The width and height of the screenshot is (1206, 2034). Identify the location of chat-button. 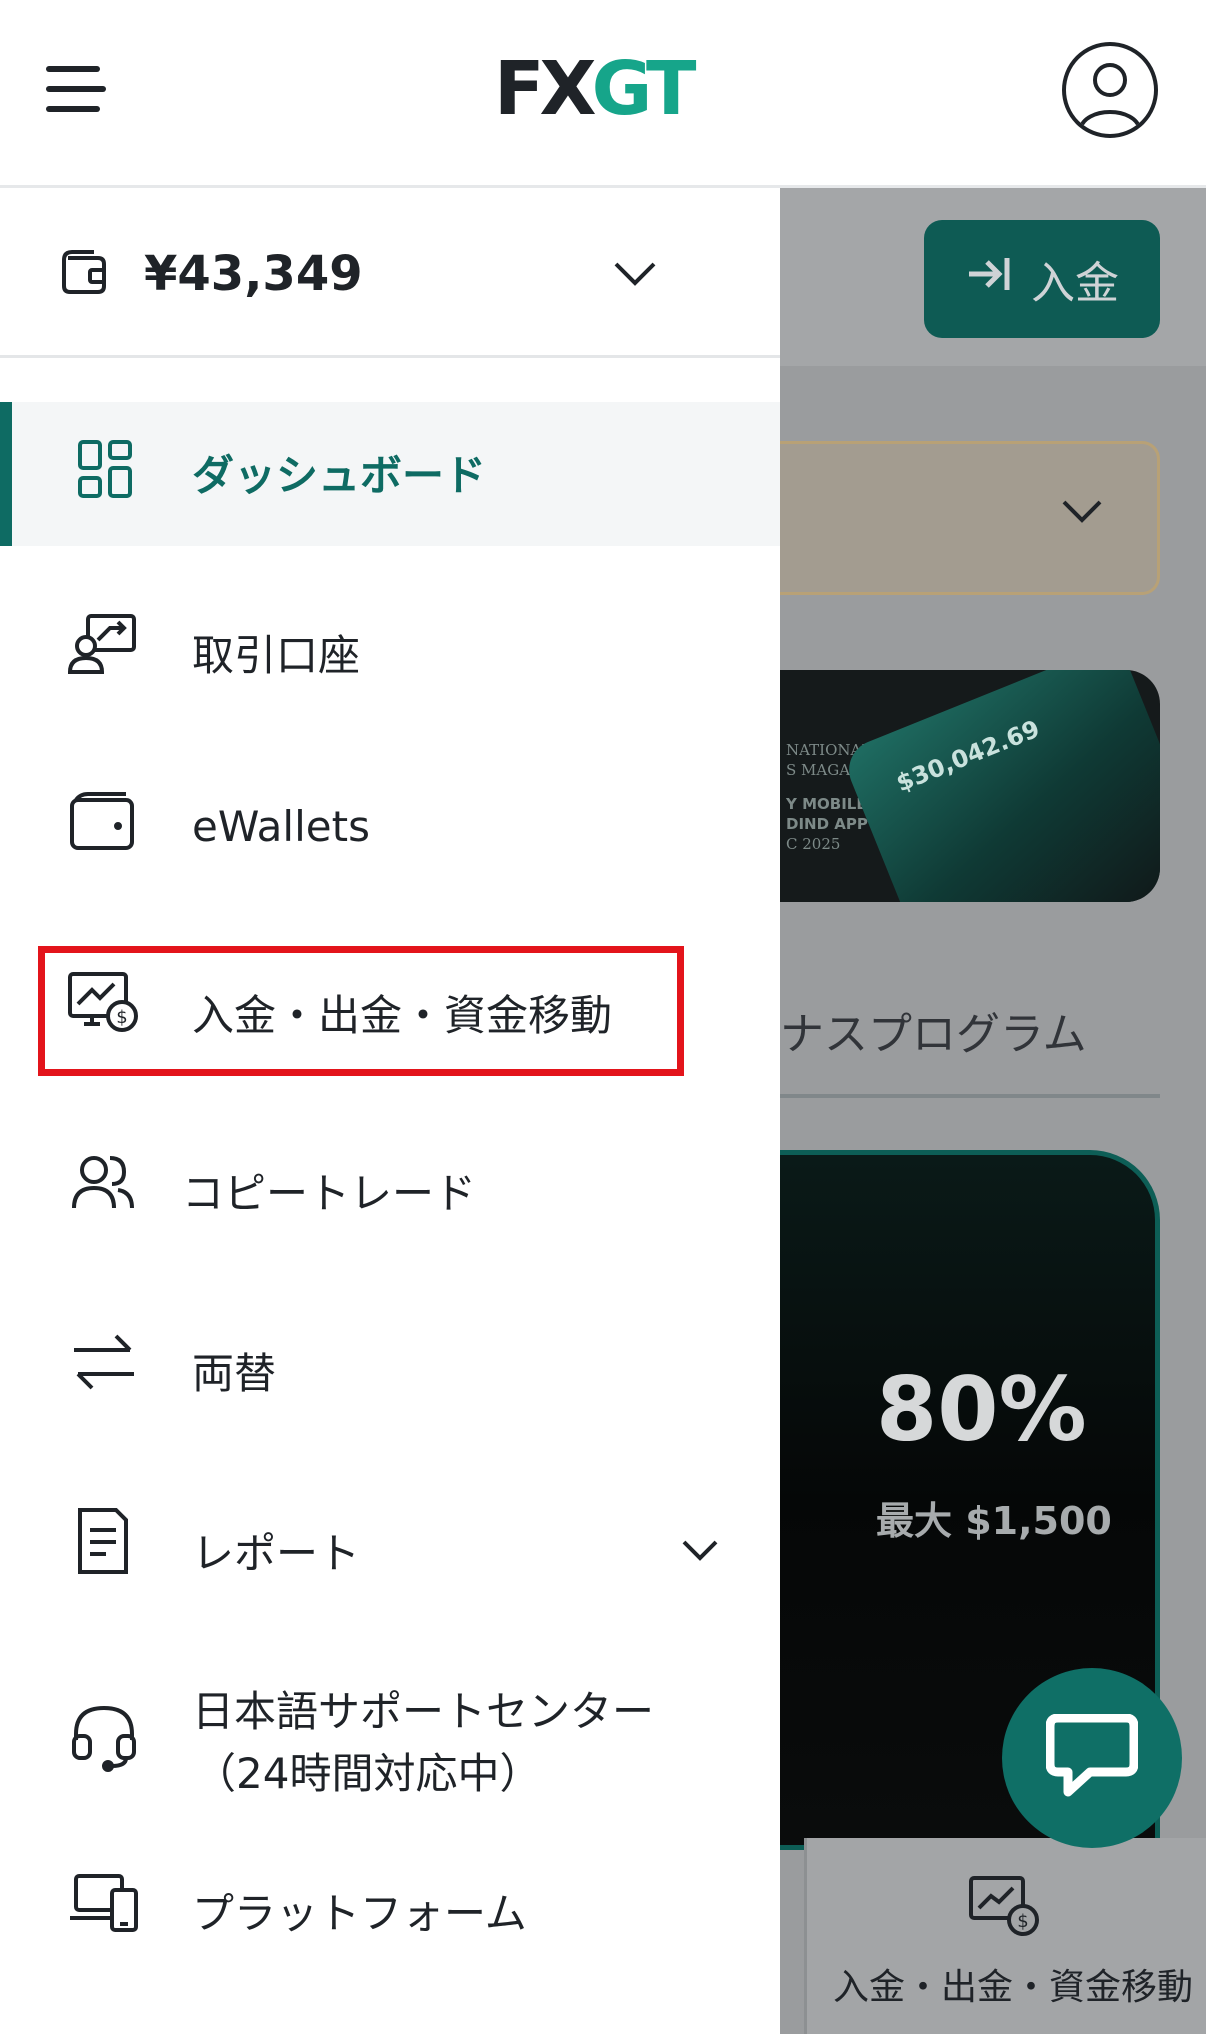
(1092, 1758).